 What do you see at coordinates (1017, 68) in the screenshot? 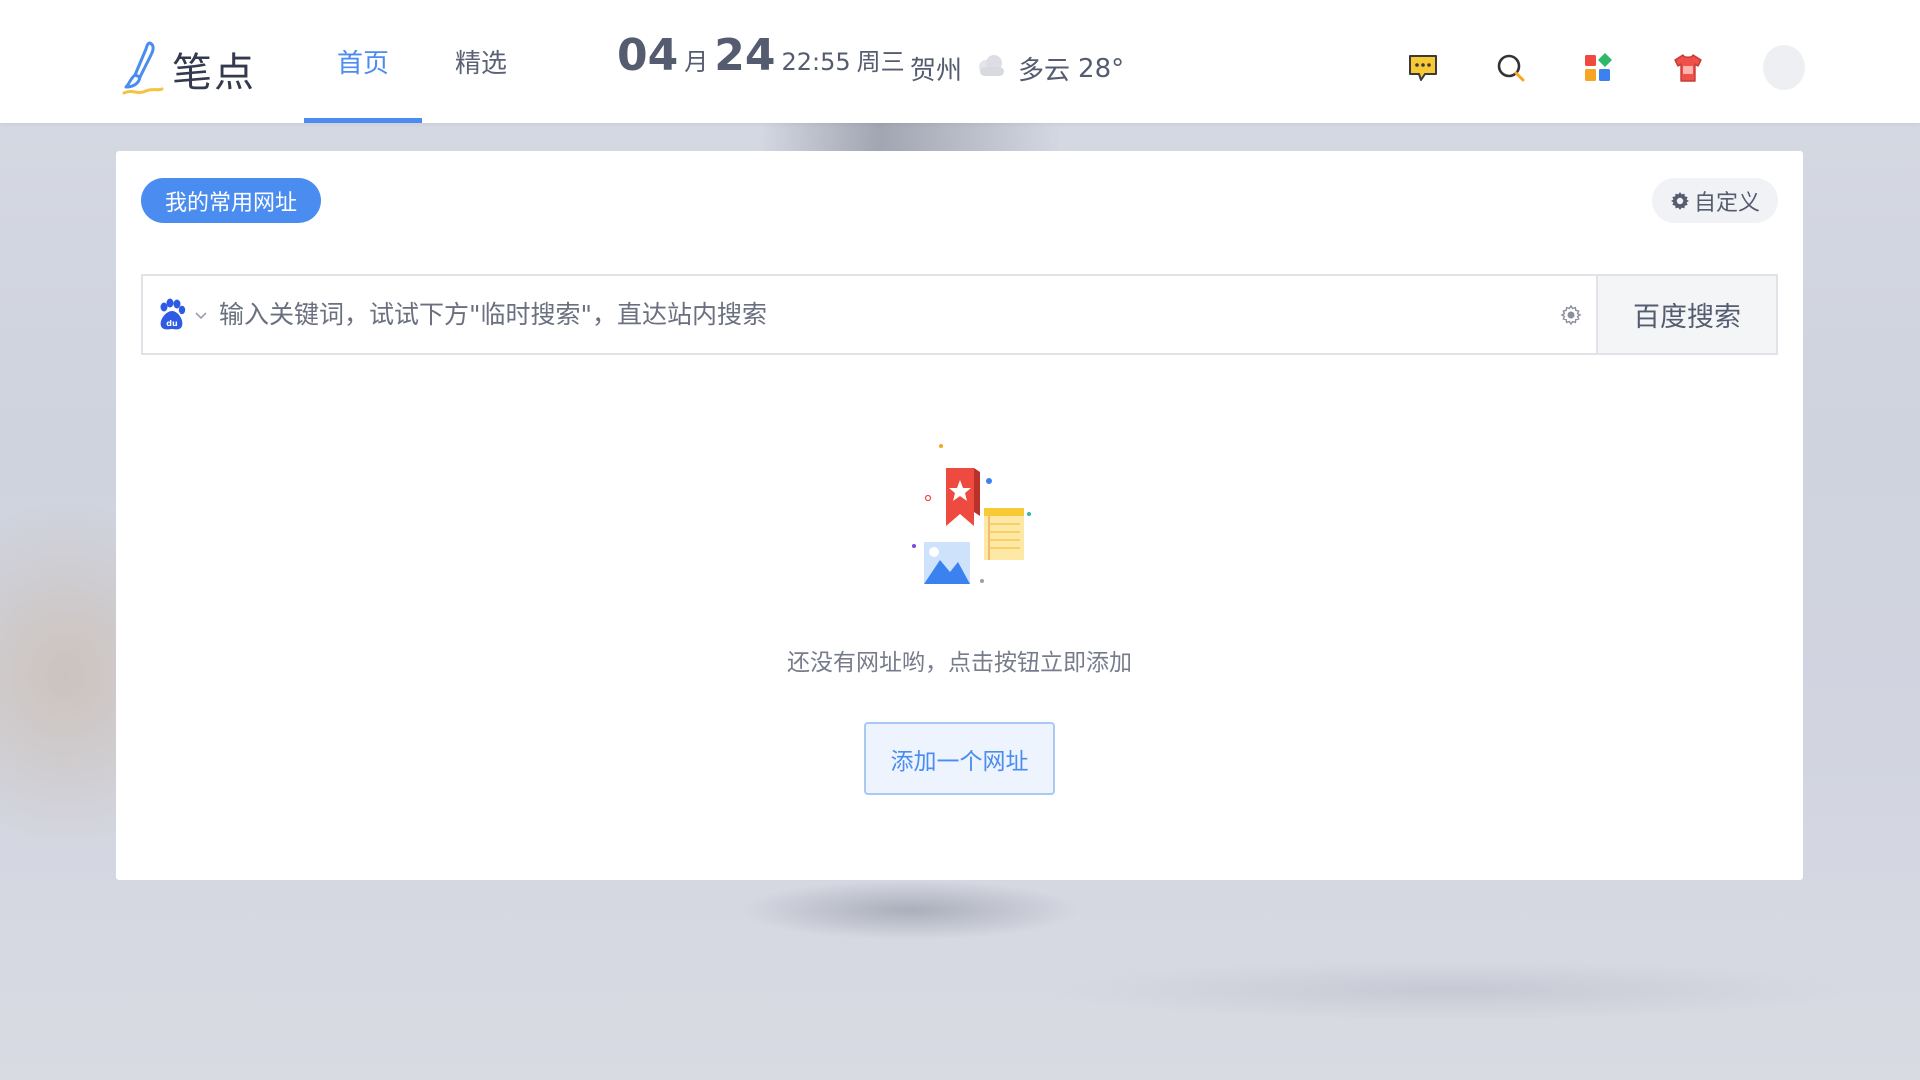
I see `weather-widget: 贺州 多云 28°` at bounding box center [1017, 68].